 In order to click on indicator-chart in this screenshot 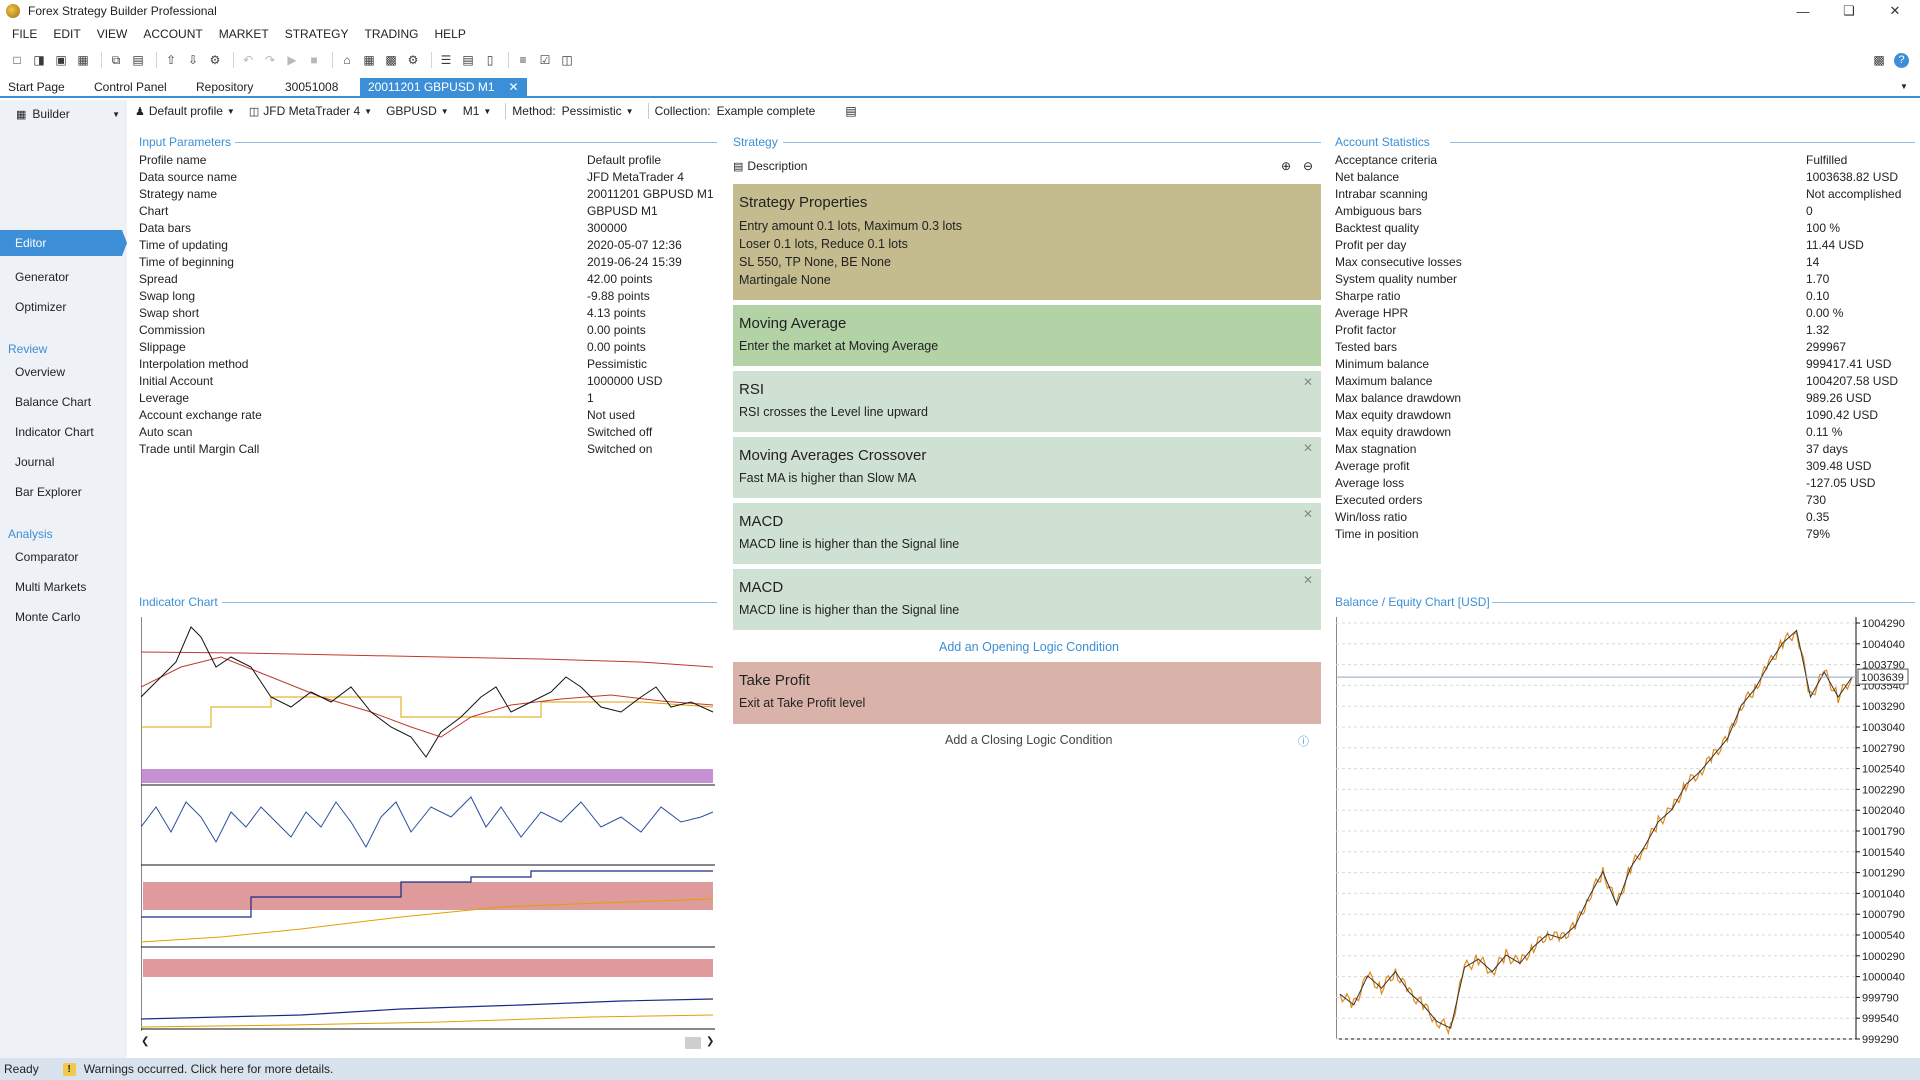, I will do `click(427, 824)`.